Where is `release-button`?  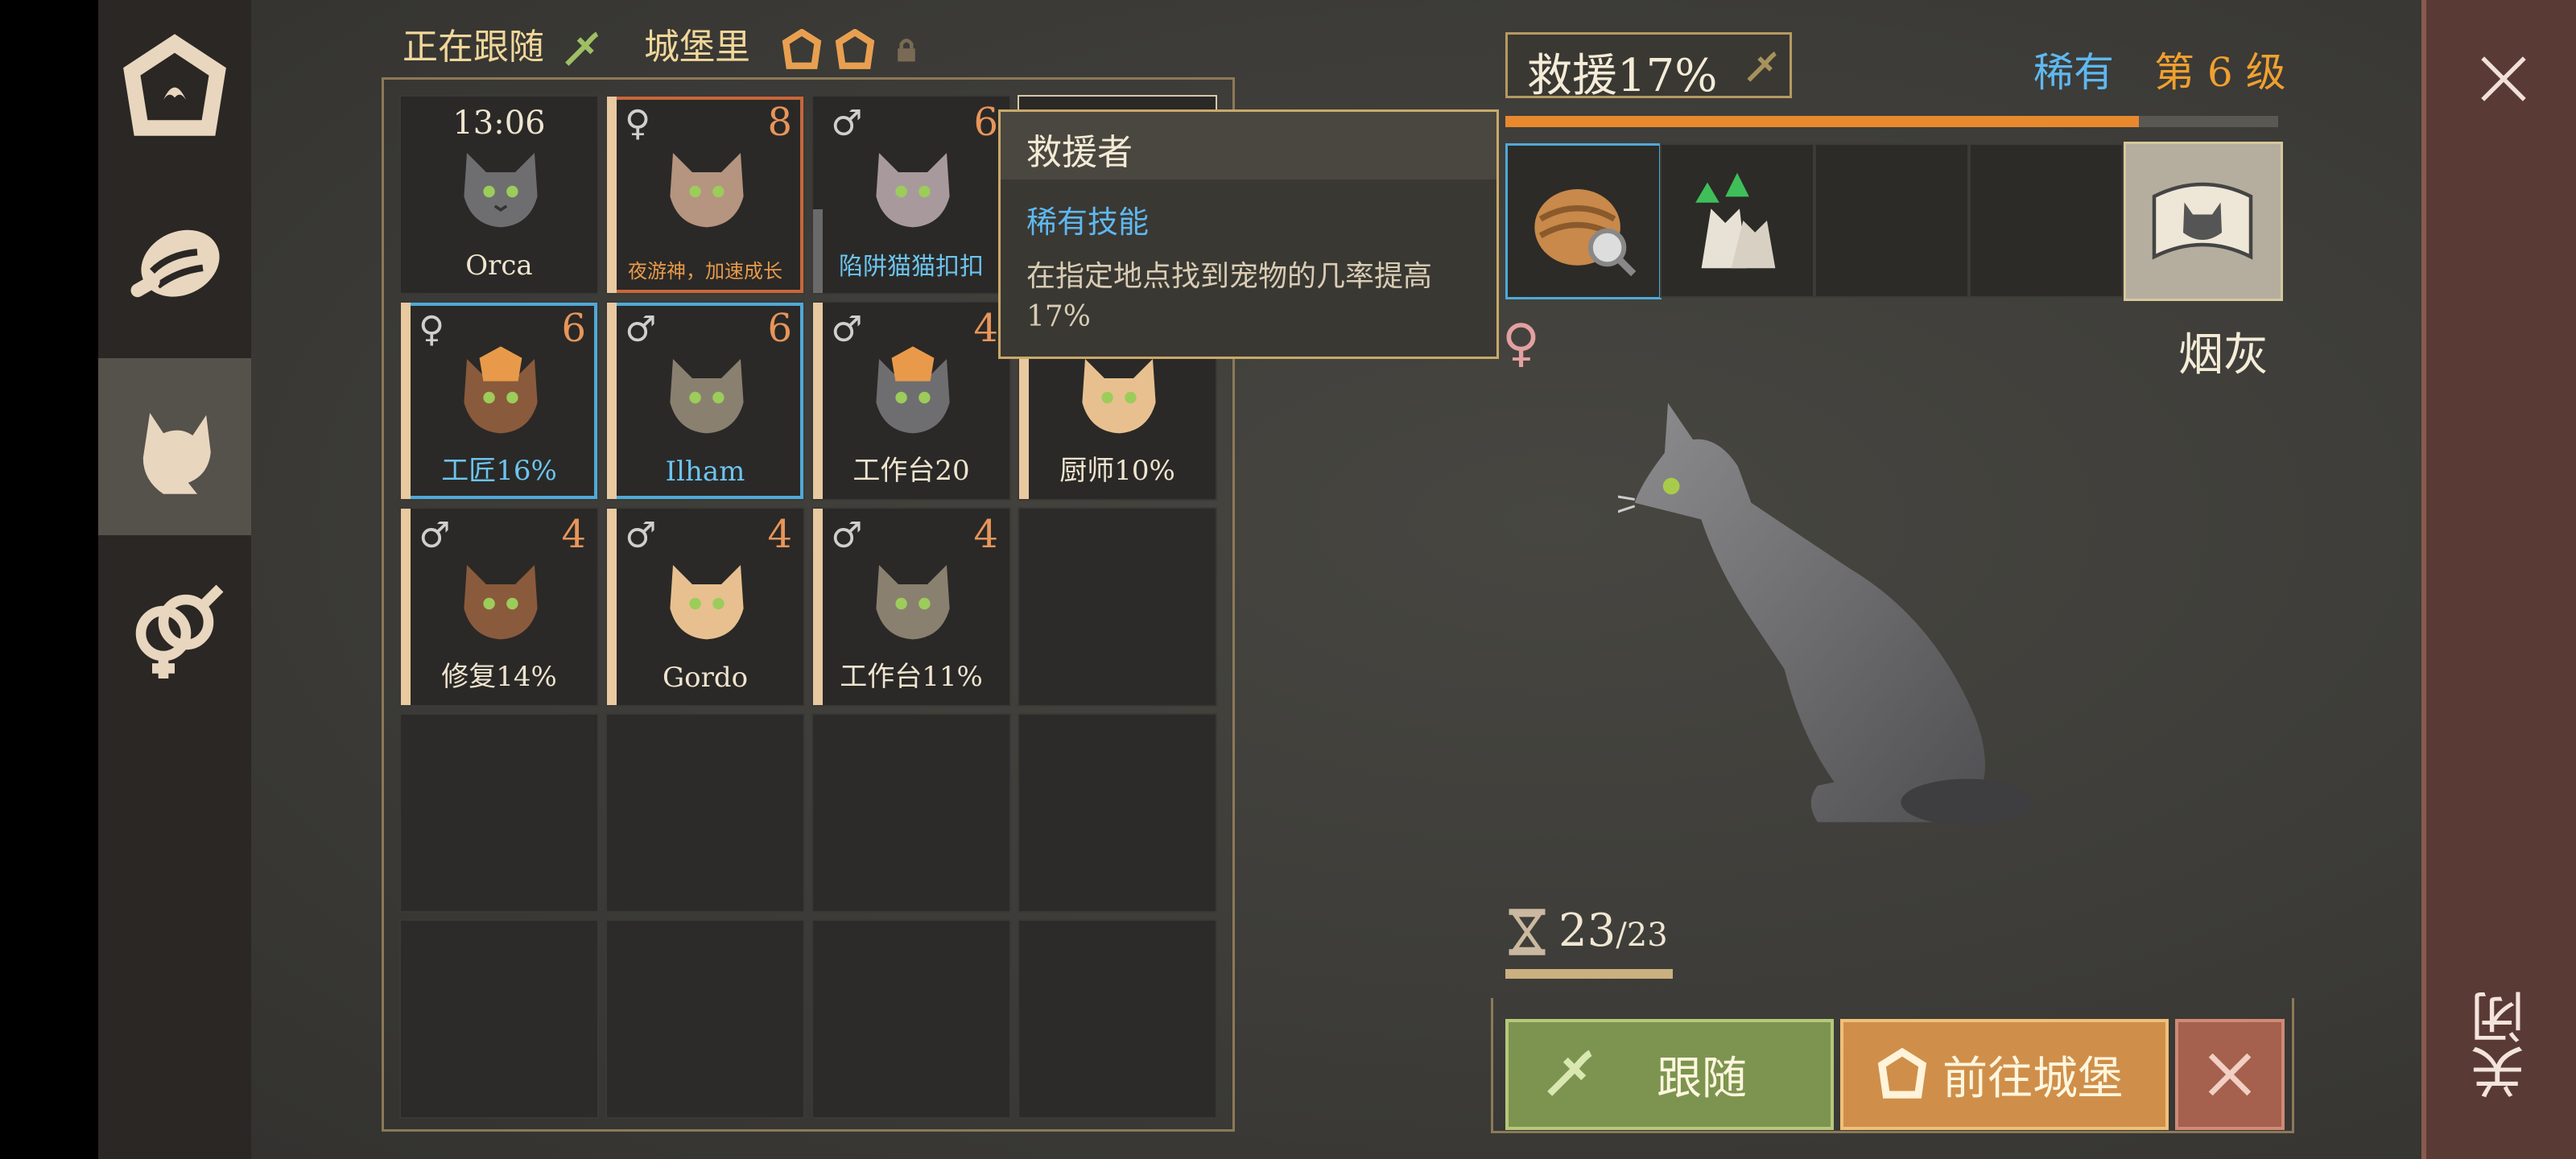 release-button is located at coordinates (2230, 1074).